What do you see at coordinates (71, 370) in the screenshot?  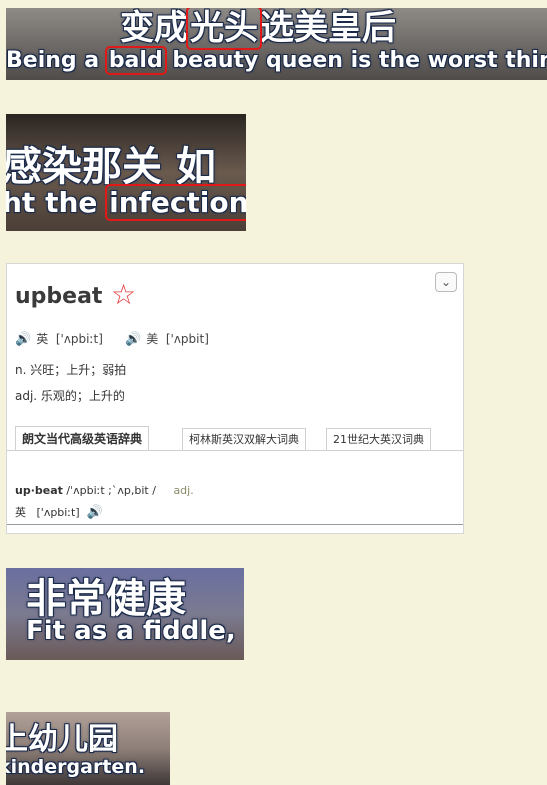 I see `definition-noun: n. 兴旺；上升；弱拍` at bounding box center [71, 370].